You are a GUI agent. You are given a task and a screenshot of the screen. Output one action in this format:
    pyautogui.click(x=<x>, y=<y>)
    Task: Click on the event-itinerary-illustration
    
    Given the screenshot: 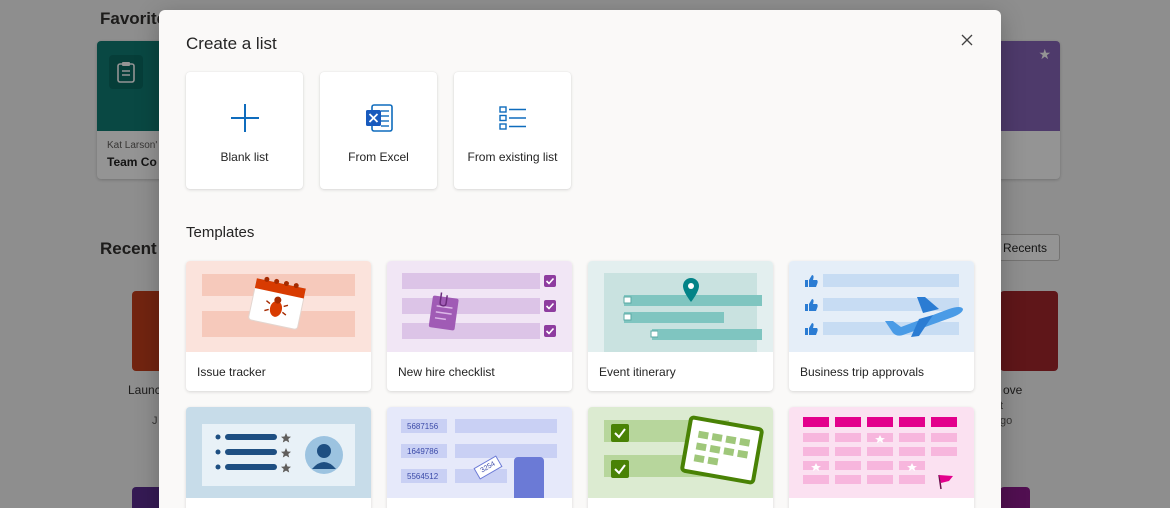 What is the action you would take?
    pyautogui.click(x=680, y=306)
    